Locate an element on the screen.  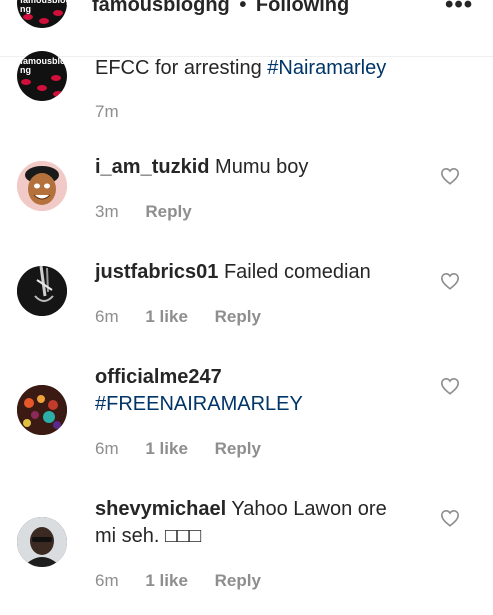
header-title: famousblogng • Following is located at coordinates (220, 8).